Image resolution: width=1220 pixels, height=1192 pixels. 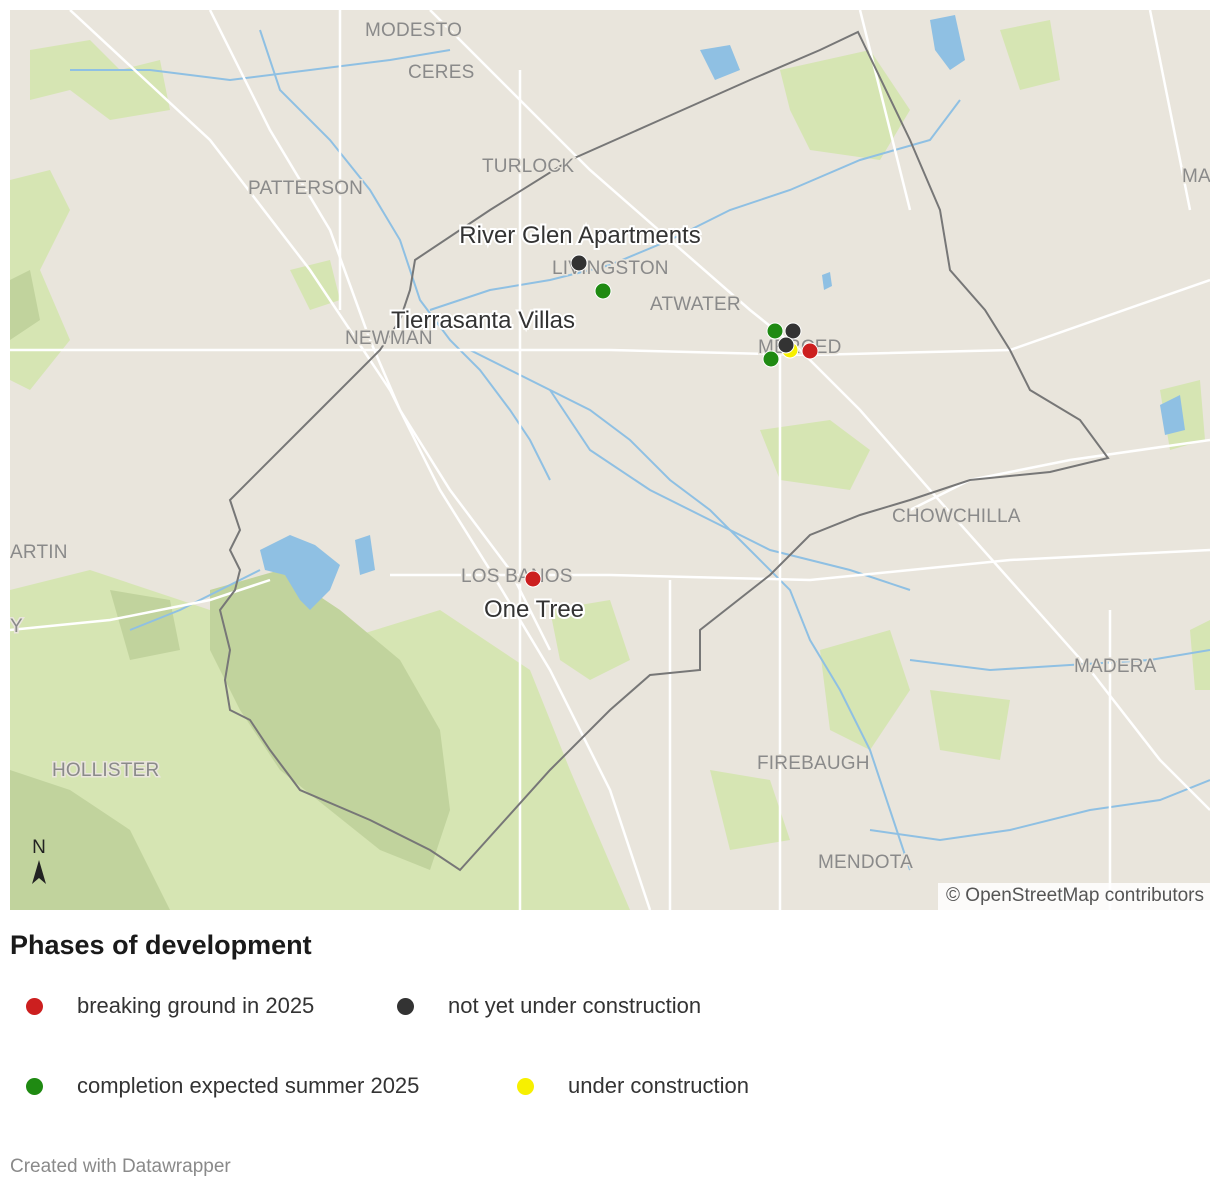 I want to click on town-label-ceres: CERES, so click(x=441, y=72).